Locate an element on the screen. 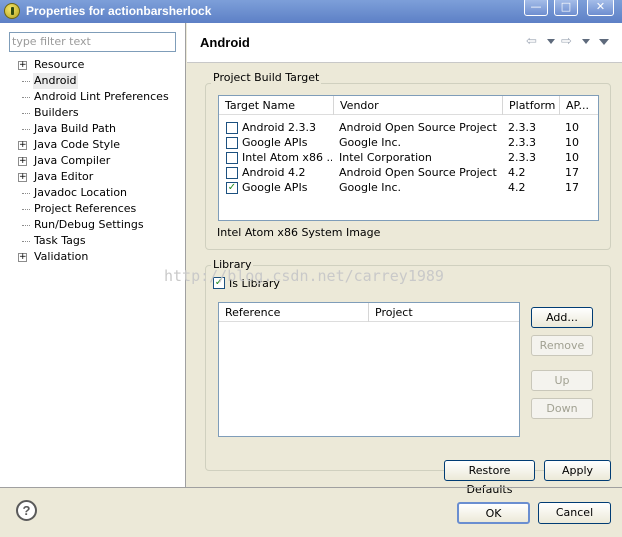 Image resolution: width=622 pixels, height=537 pixels. page-title: Android is located at coordinates (225, 42).